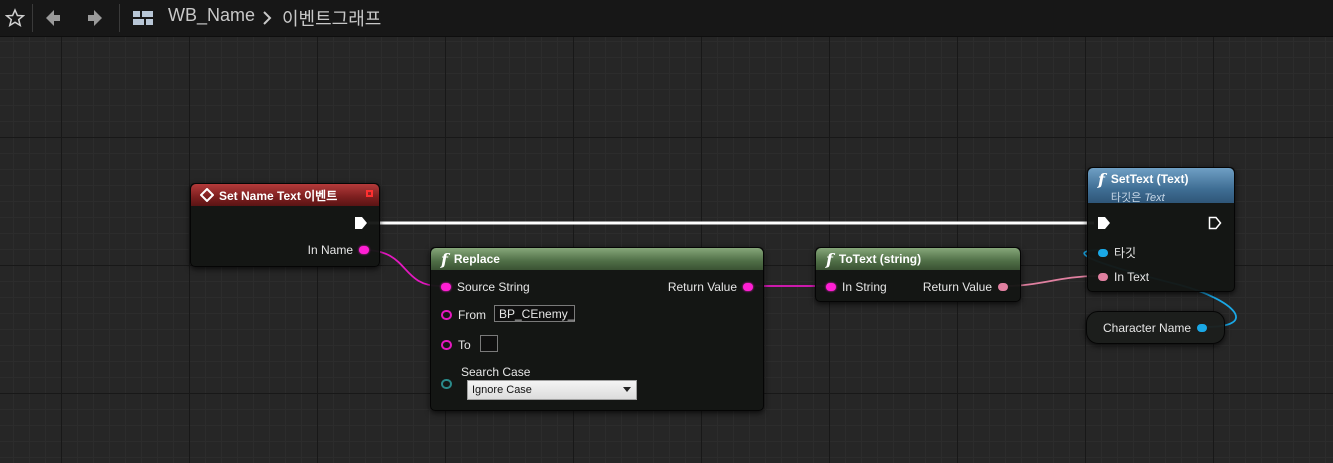 Image resolution: width=1333 pixels, height=463 pixels. Describe the element at coordinates (502, 390) in the screenshot. I see `search-case-value: Ignore Case` at that location.